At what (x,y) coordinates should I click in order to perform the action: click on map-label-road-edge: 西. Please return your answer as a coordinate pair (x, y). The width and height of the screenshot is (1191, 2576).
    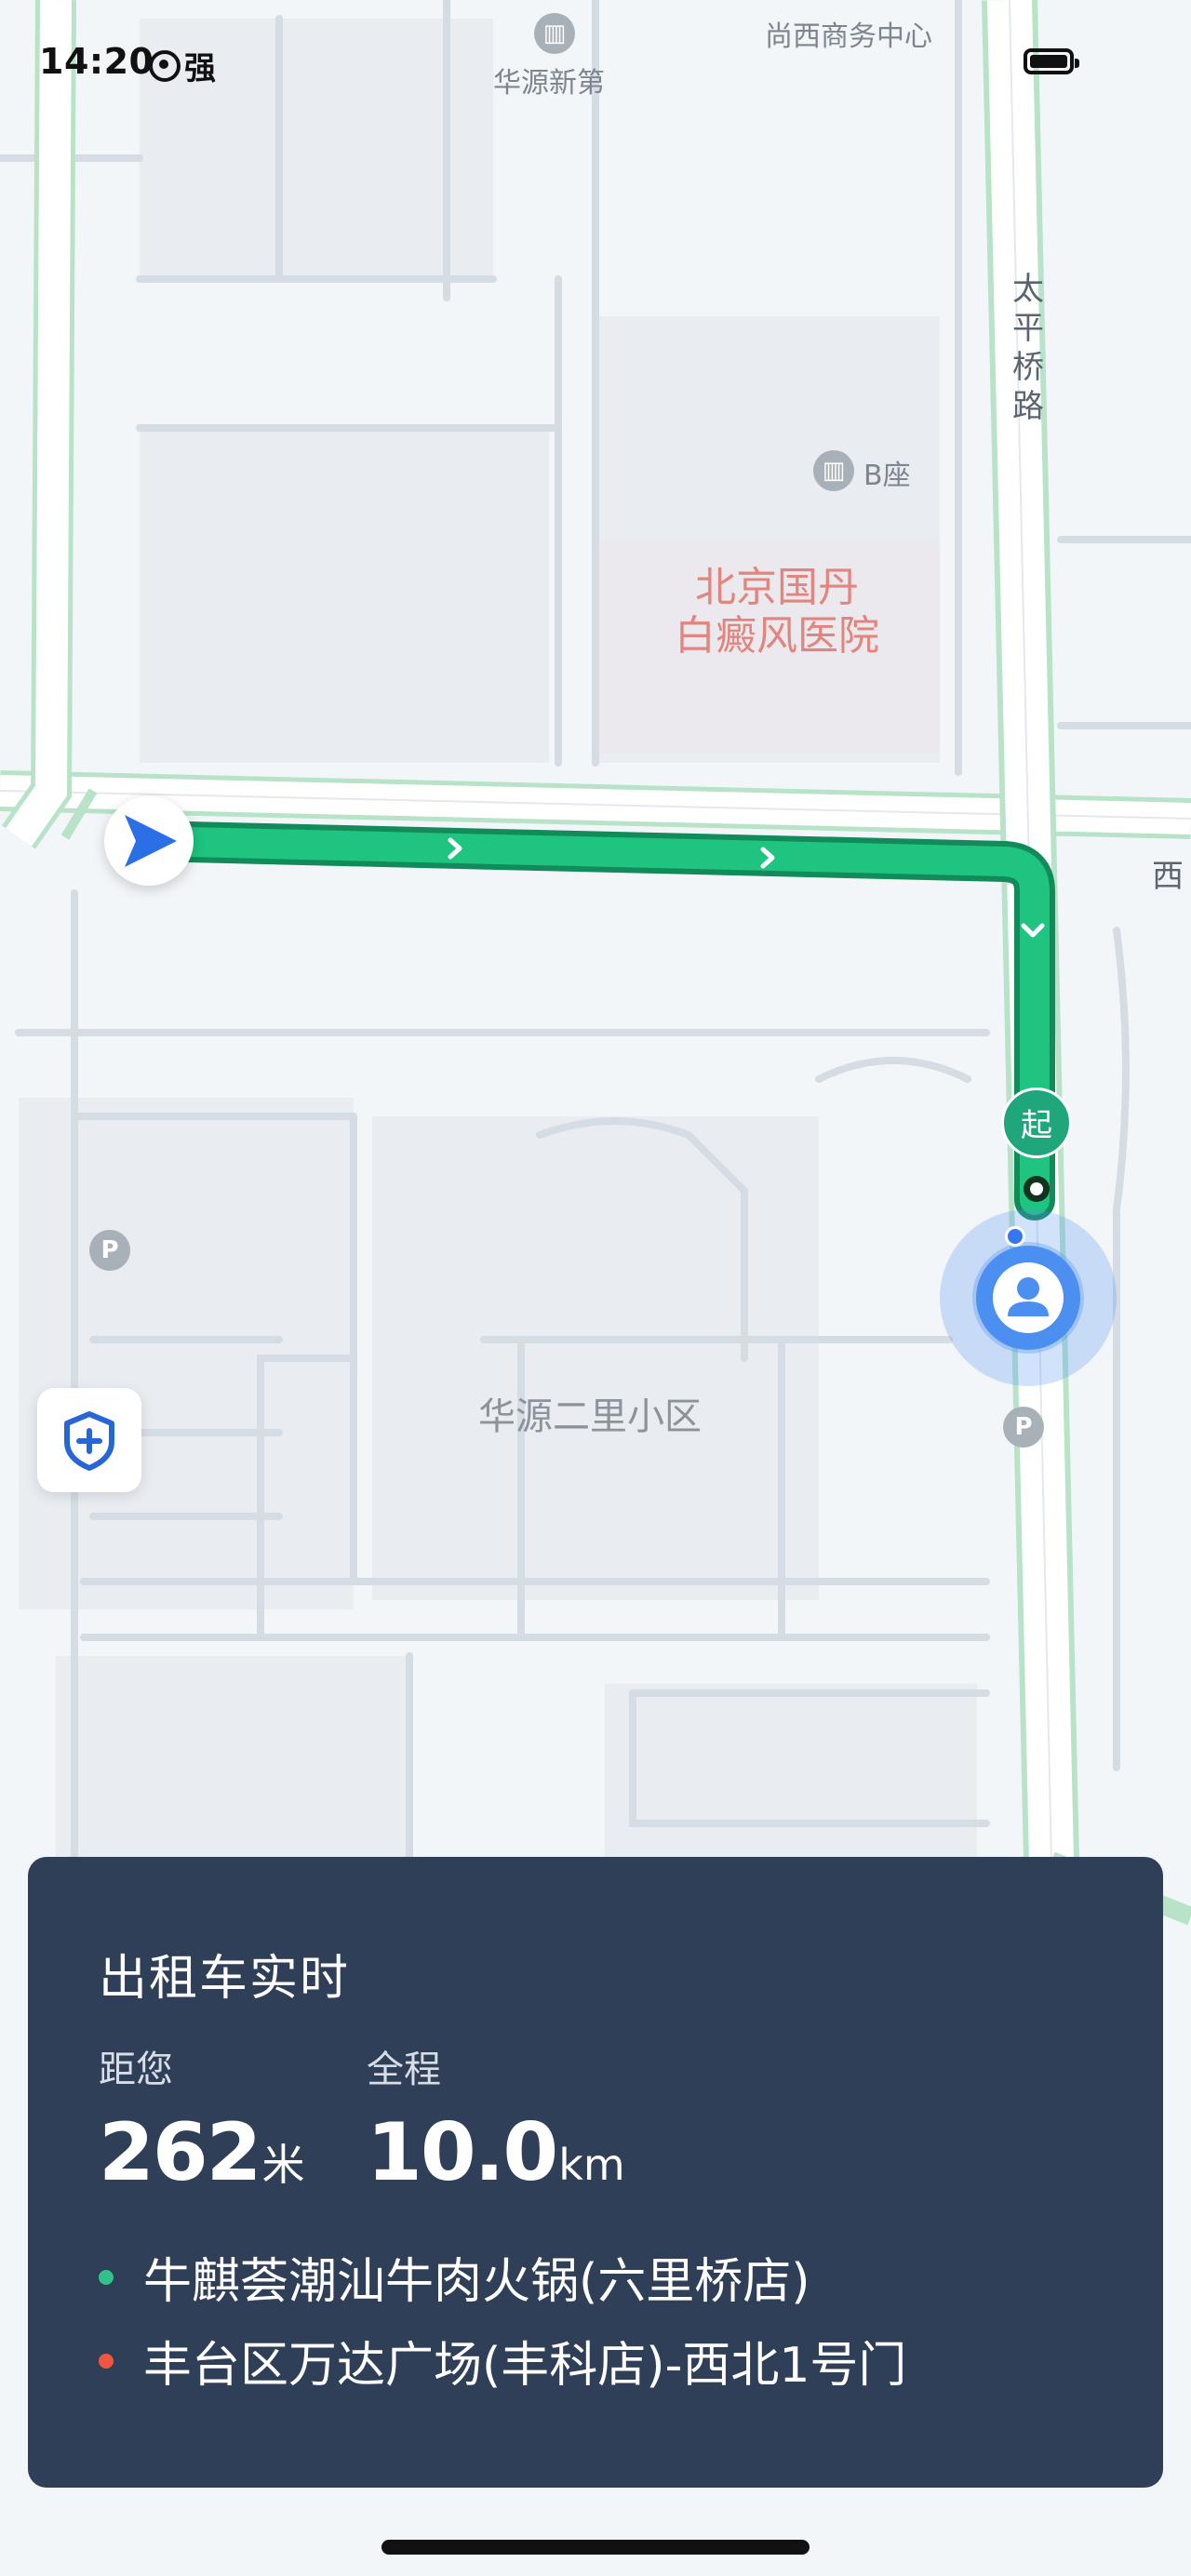
    Looking at the image, I should click on (1168, 876).